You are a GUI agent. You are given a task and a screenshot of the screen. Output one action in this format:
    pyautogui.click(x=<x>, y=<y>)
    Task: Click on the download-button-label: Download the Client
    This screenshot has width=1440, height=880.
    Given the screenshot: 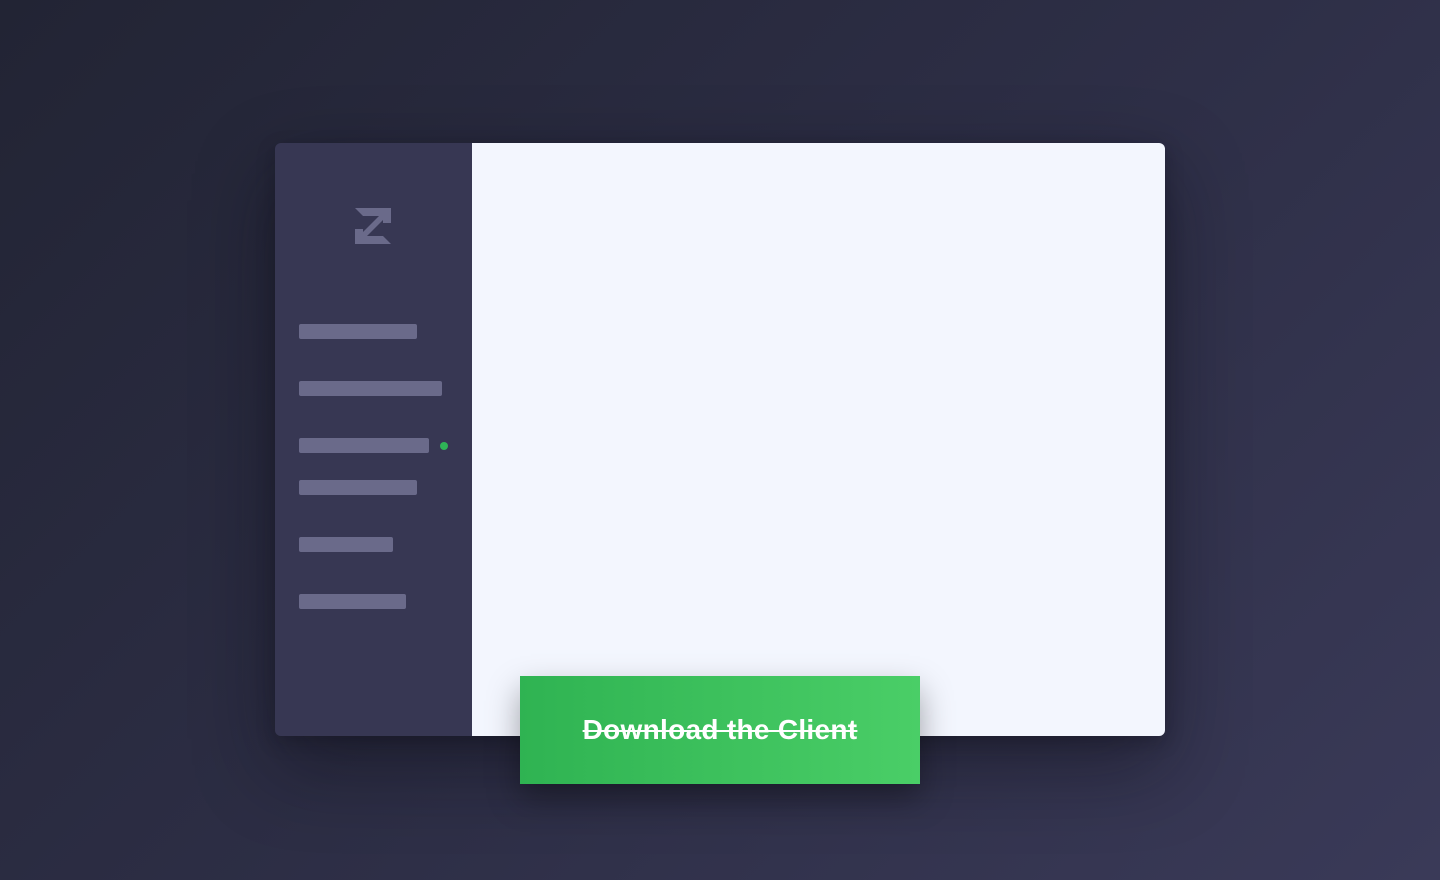 What is the action you would take?
    pyautogui.click(x=720, y=729)
    